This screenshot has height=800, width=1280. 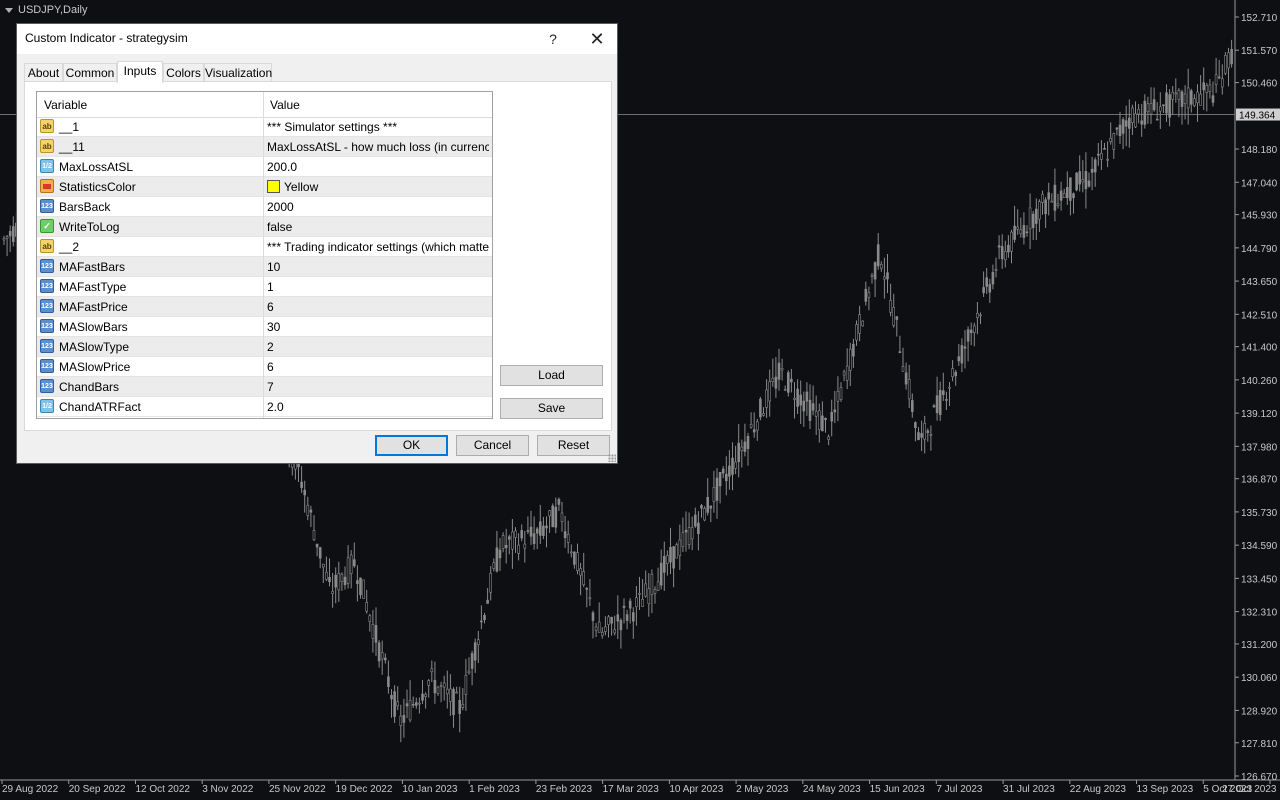 I want to click on input-value-cell: *** Simulator settings ***, so click(x=378, y=127).